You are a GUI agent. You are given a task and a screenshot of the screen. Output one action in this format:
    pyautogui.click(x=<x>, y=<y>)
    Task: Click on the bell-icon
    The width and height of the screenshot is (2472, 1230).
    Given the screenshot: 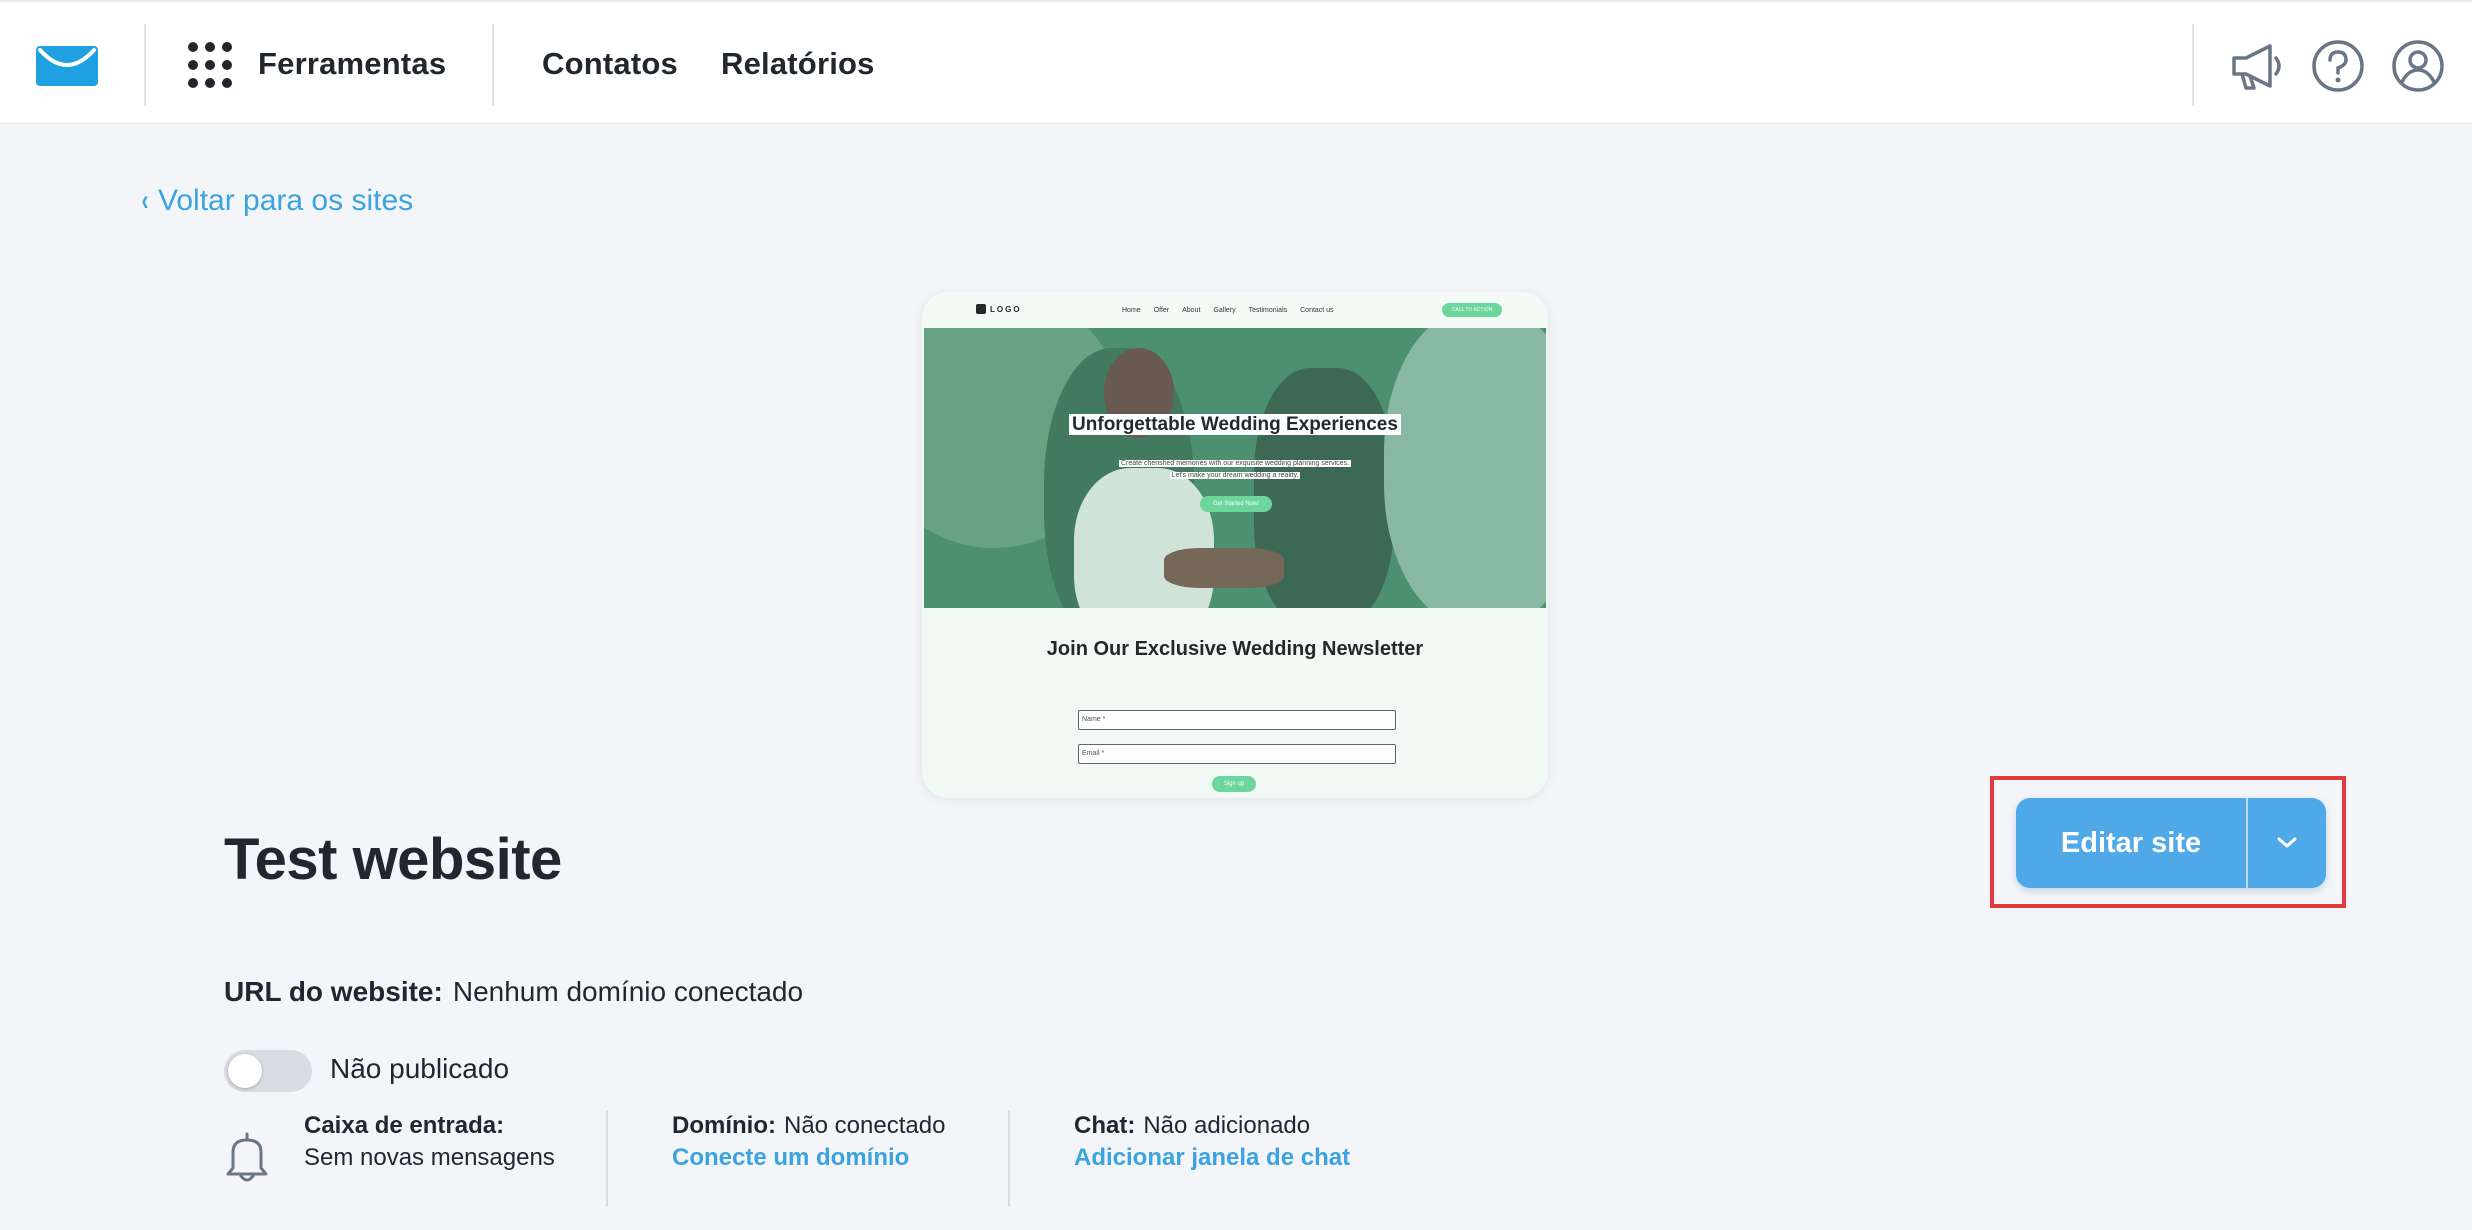 What is the action you would take?
    pyautogui.click(x=247, y=1156)
    